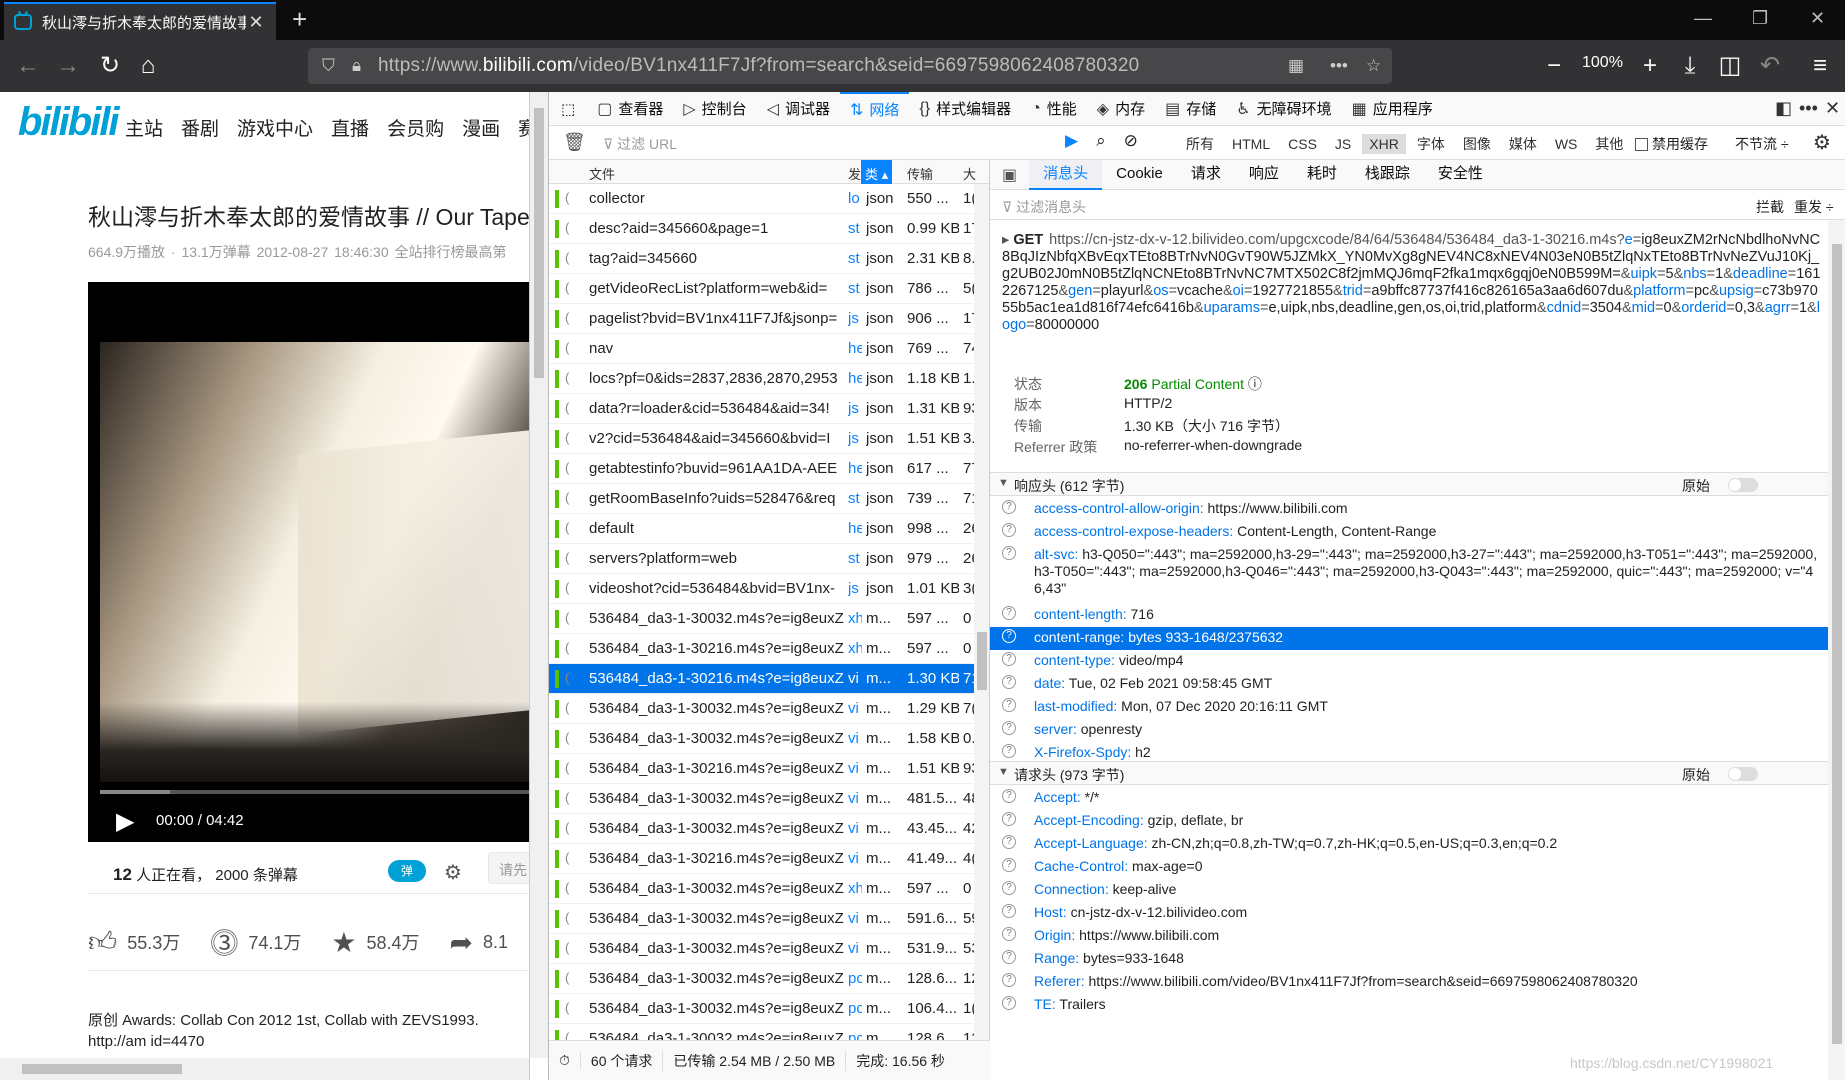  What do you see at coordinates (1409, 773) in the screenshot?
I see `request-headers-section: ▼ 请求头 (973 字节) 原始` at bounding box center [1409, 773].